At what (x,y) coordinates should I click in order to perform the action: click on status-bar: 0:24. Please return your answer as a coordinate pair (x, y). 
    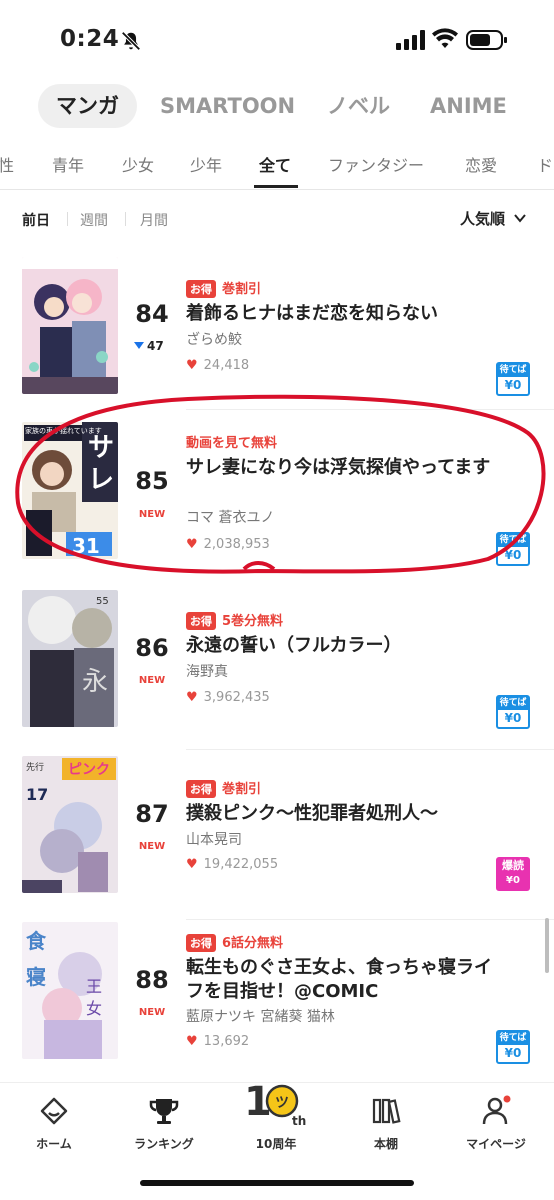
    Looking at the image, I should click on (277, 40).